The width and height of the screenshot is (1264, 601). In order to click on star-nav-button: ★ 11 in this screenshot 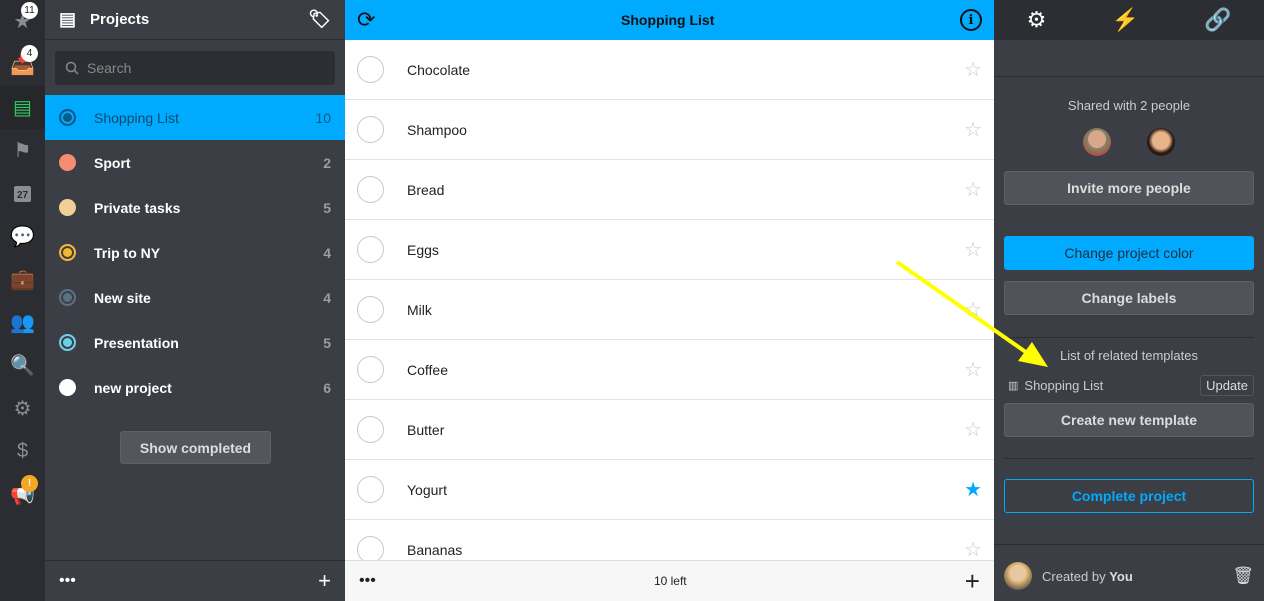, I will do `click(22, 21)`.